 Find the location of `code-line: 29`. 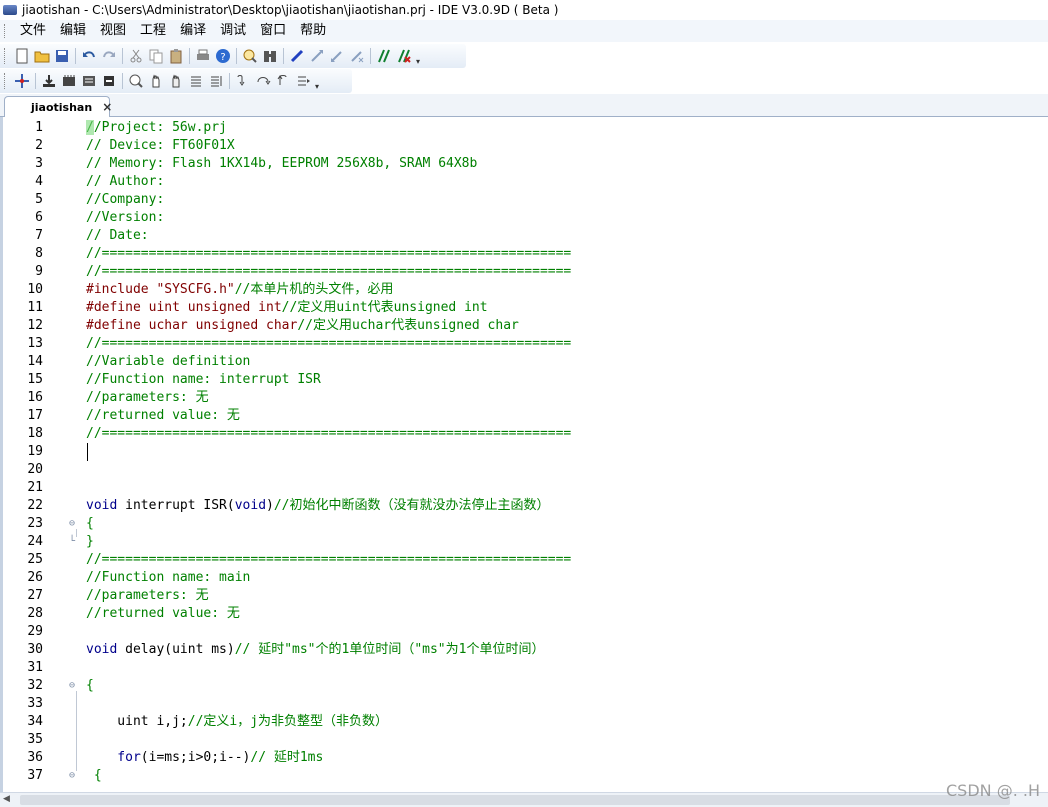

code-line: 29 is located at coordinates (525, 632).